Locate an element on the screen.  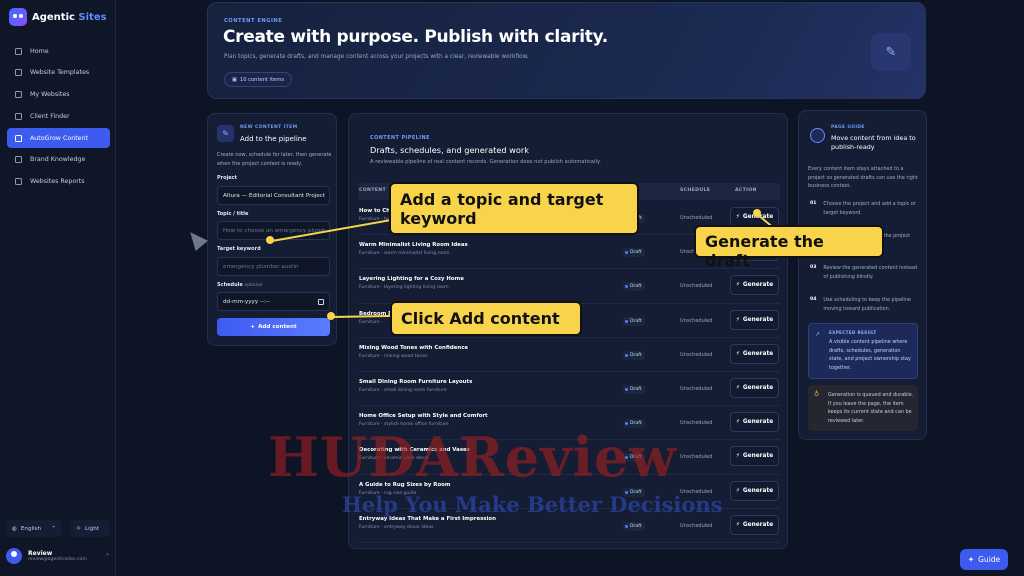
annotation-add-content: Click Add content is located at coordinates (486, 318).